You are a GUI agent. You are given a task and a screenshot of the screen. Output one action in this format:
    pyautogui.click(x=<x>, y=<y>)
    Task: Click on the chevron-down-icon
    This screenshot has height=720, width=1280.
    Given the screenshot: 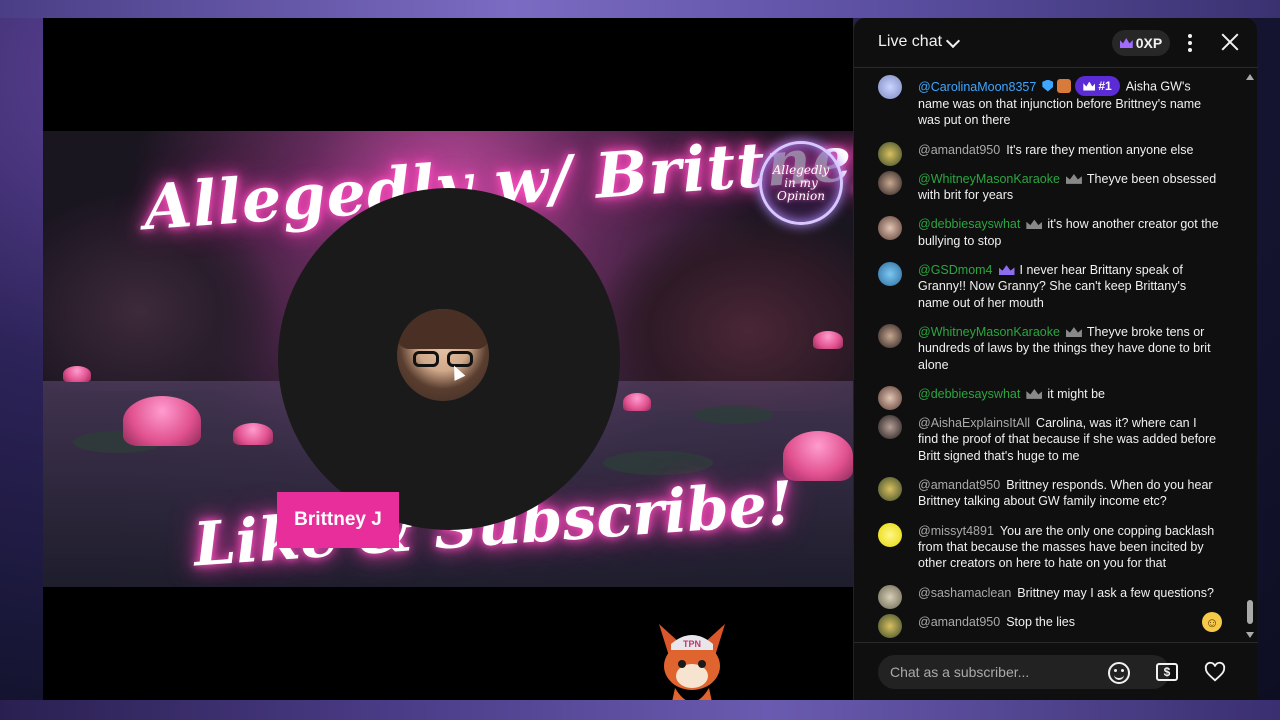 What is the action you would take?
    pyautogui.click(x=953, y=41)
    